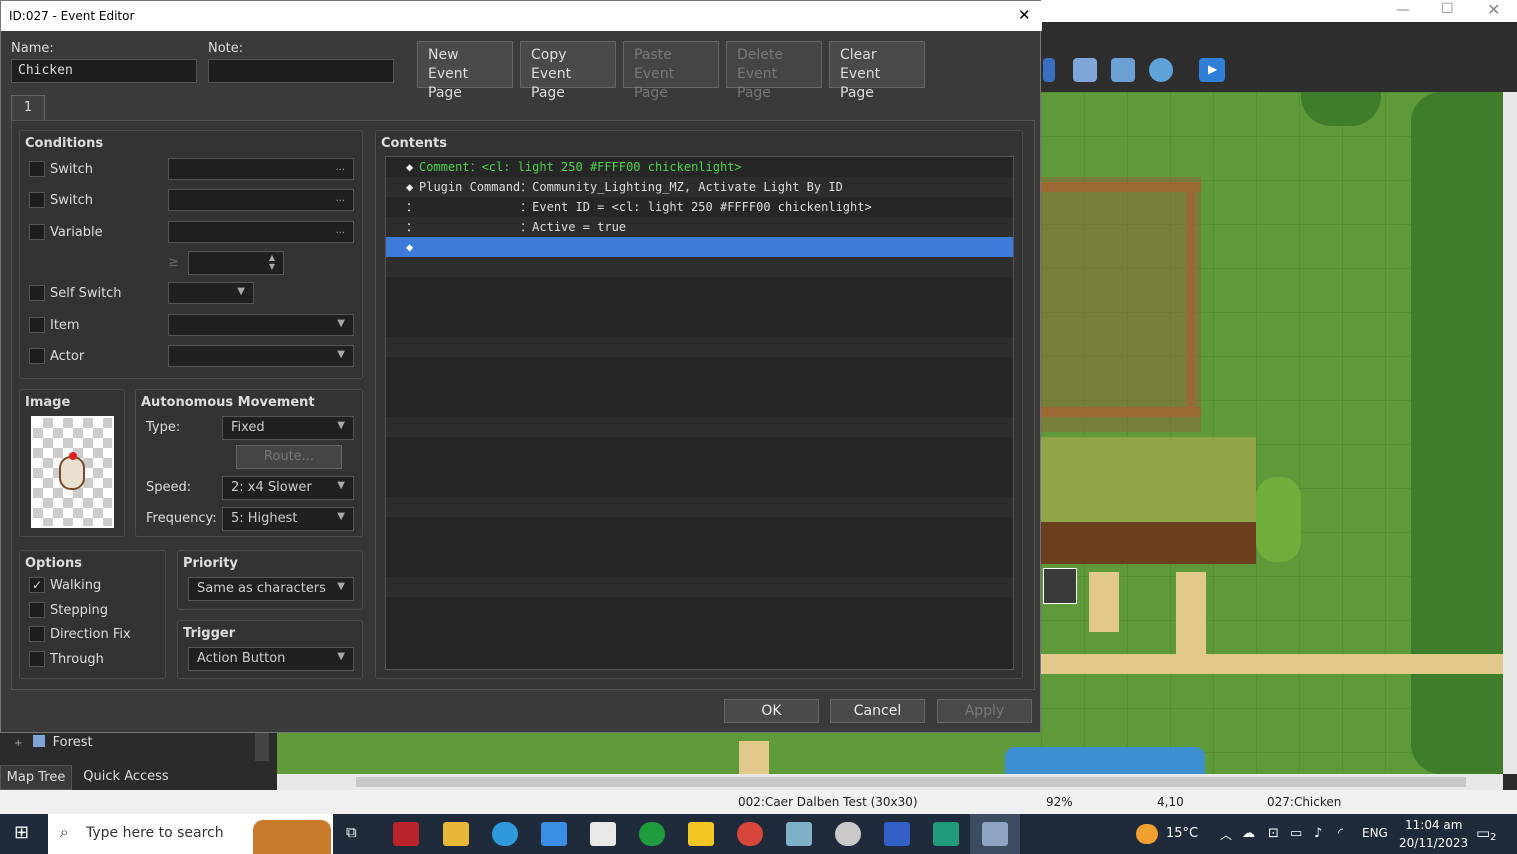 The width and height of the screenshot is (1517, 854). What do you see at coordinates (995, 834) in the screenshot?
I see `rpgmaker-taskbar-button` at bounding box center [995, 834].